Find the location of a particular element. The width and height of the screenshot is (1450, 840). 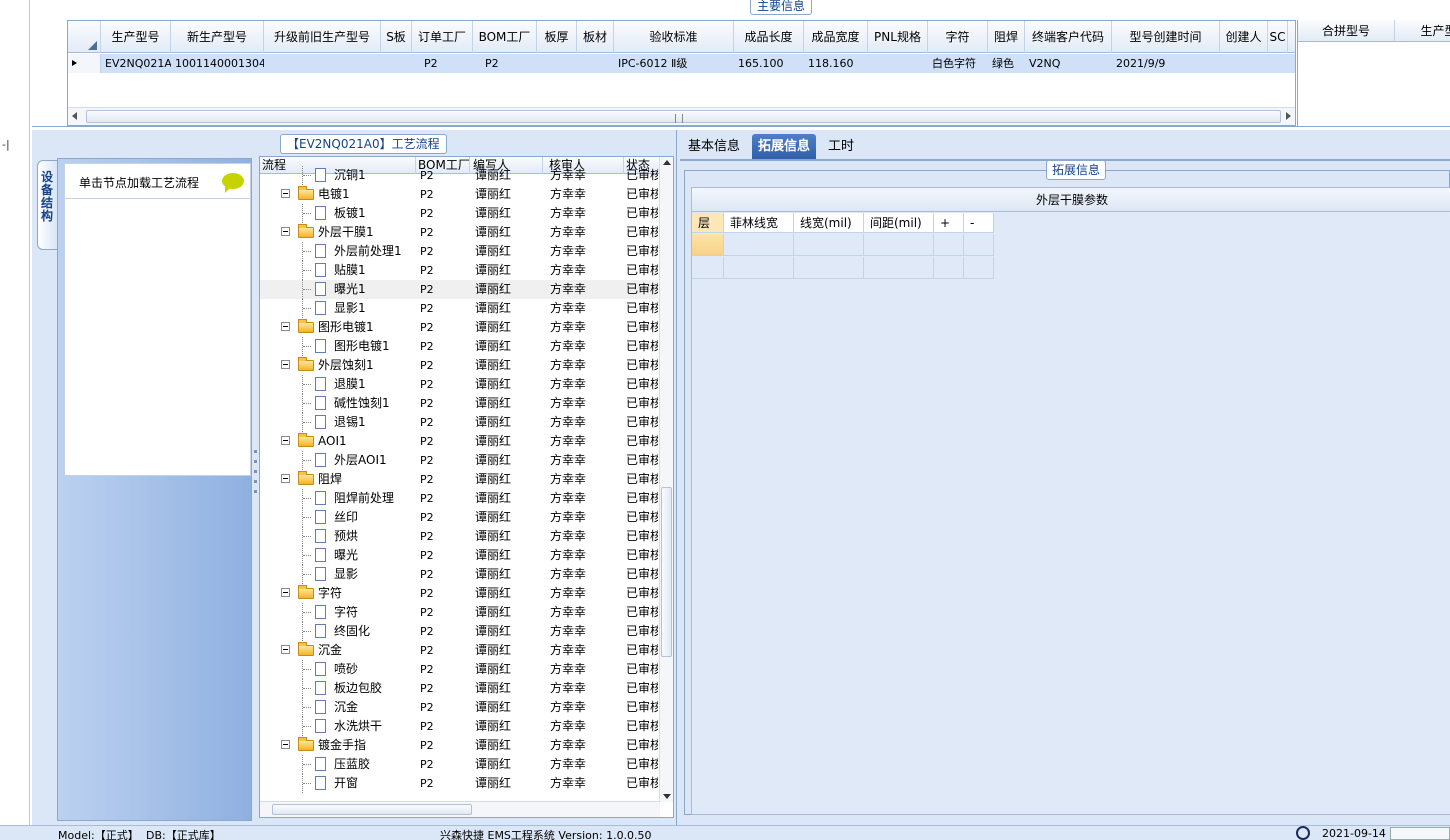

tree-row: 曝光1 P2 谭丽红 方幸幸 已审核 is located at coordinates (459, 289).